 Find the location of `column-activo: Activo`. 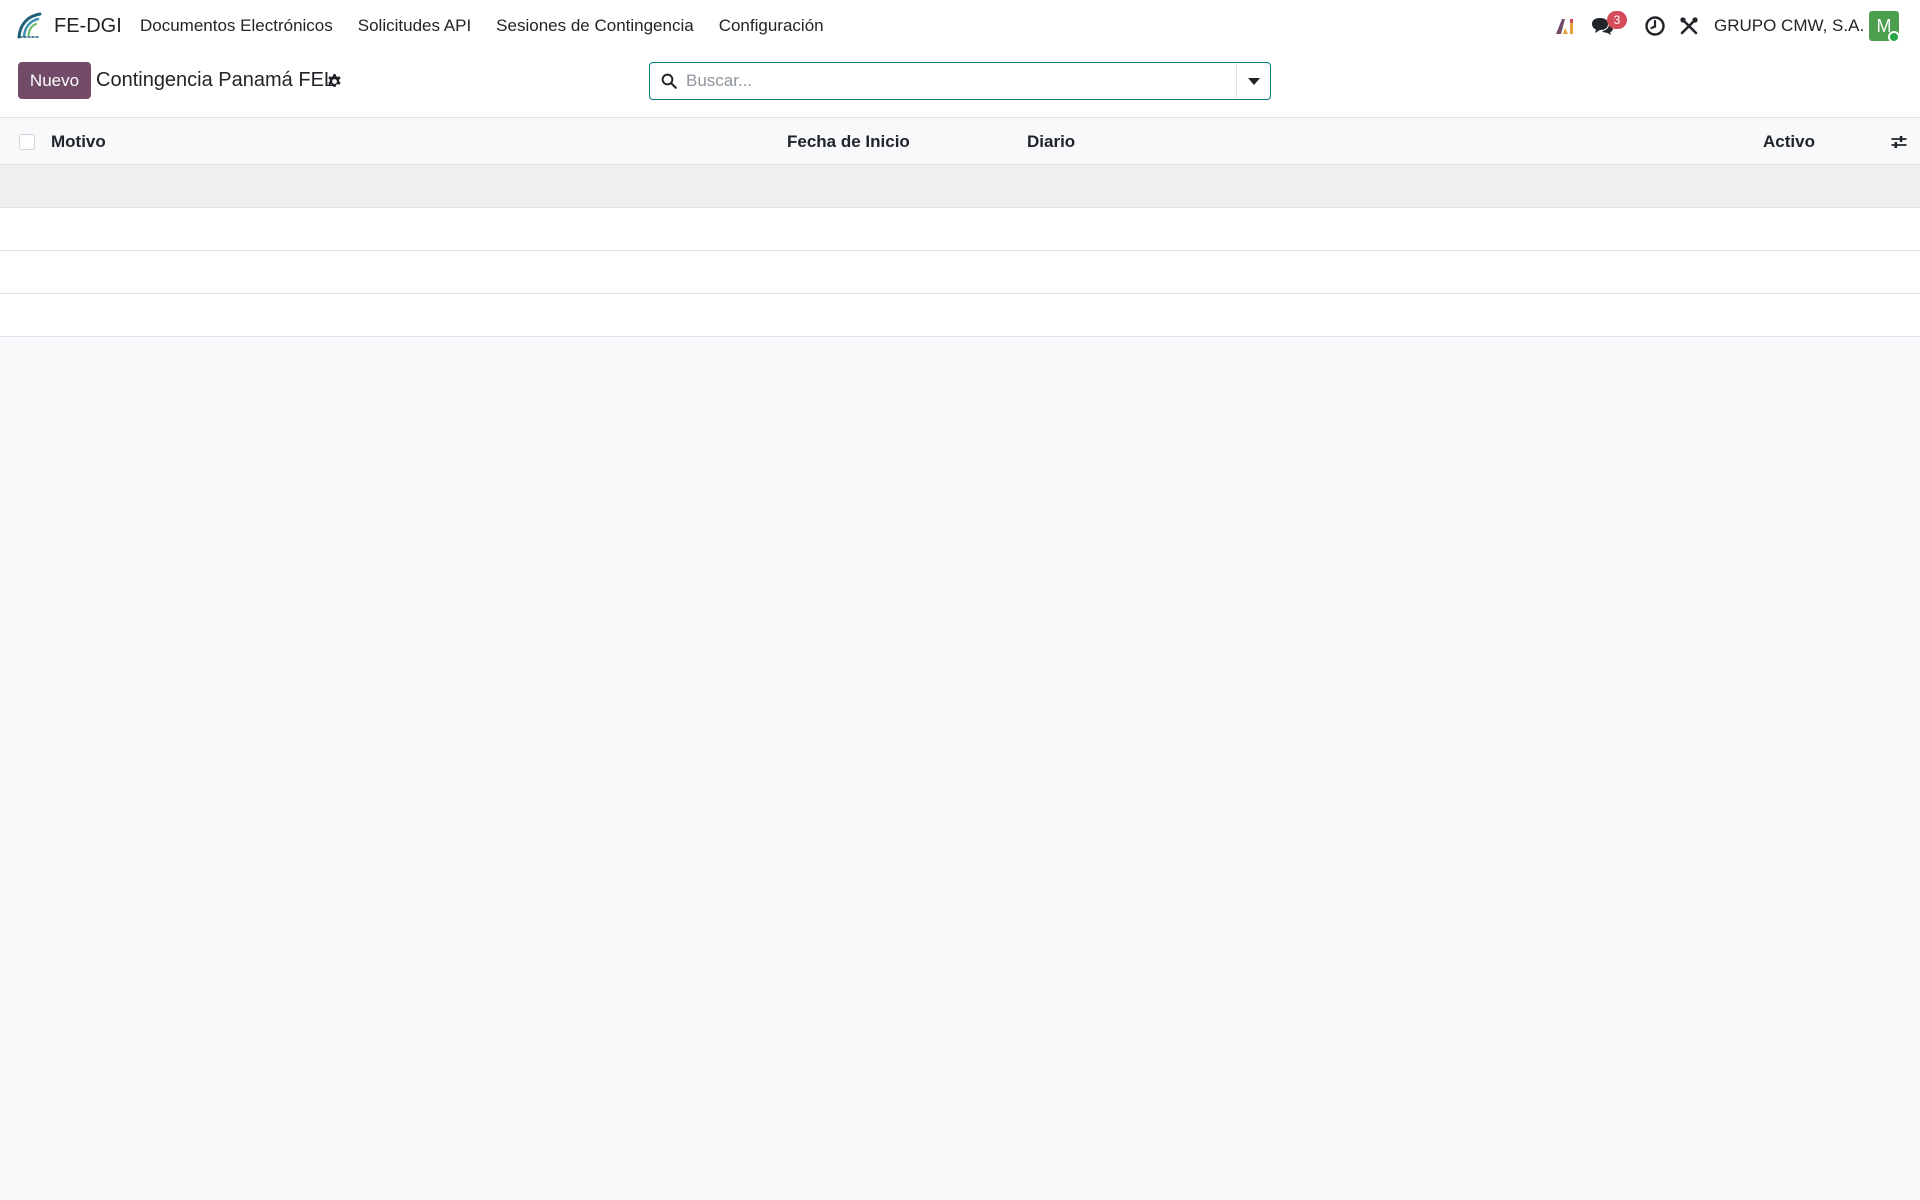

column-activo: Activo is located at coordinates (1789, 141).